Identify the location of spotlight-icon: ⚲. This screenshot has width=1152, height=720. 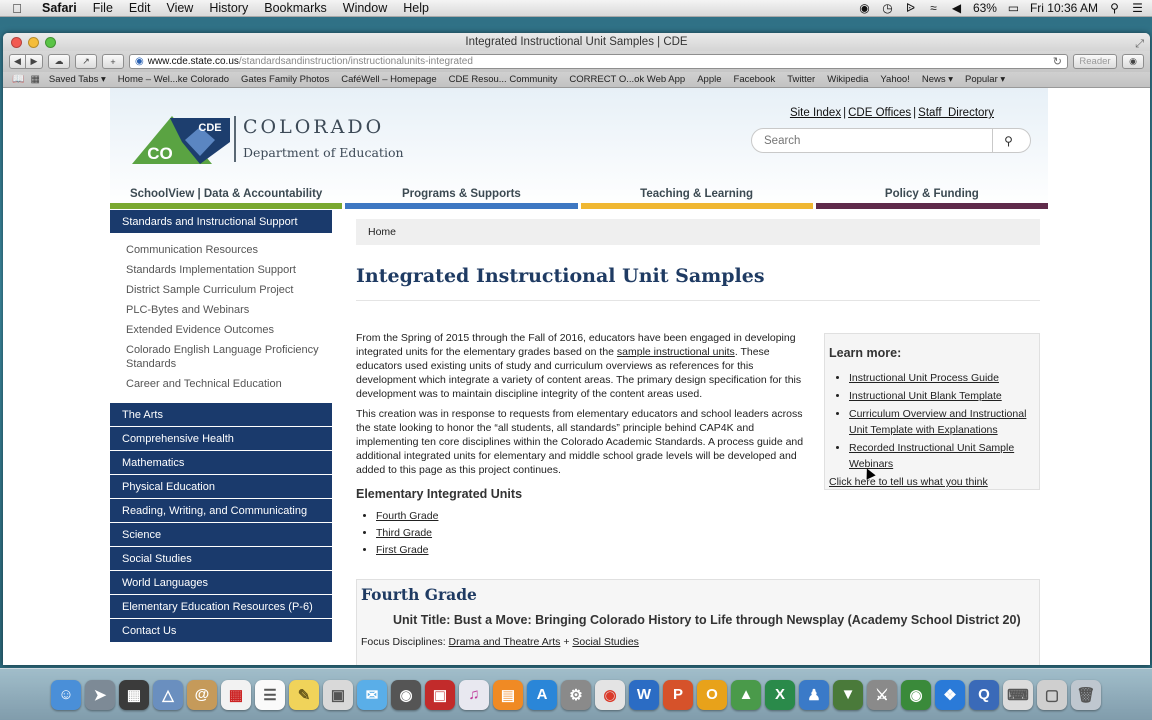
(1114, 8).